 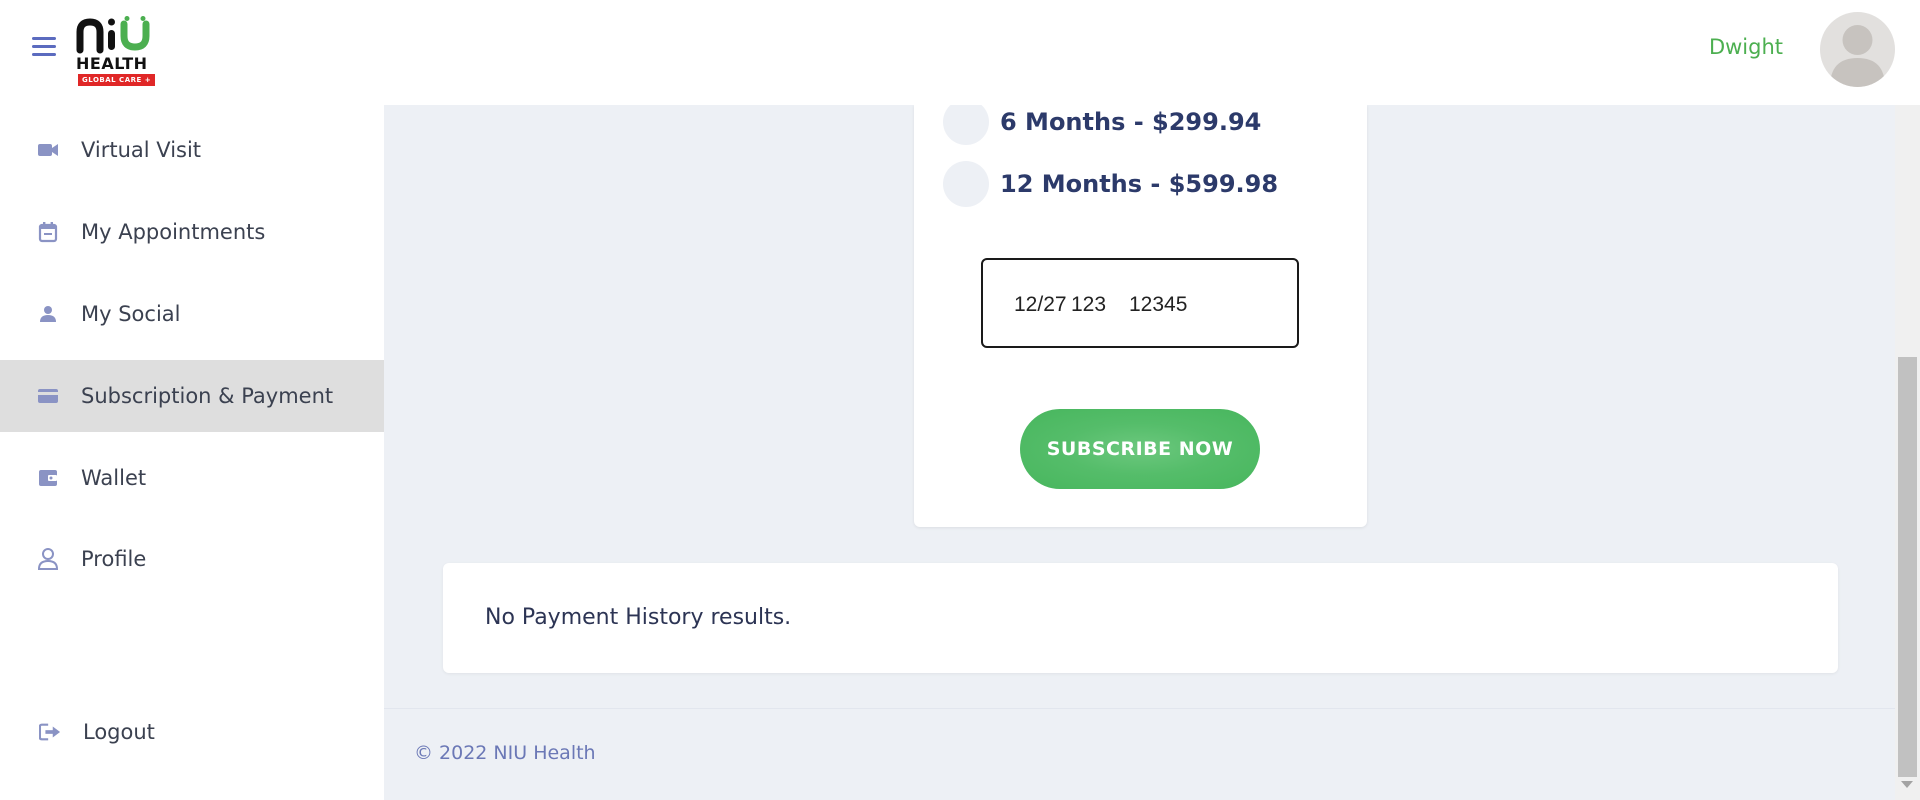 What do you see at coordinates (1040, 305) in the screenshot?
I see `card-expiry-value: 12/27` at bounding box center [1040, 305].